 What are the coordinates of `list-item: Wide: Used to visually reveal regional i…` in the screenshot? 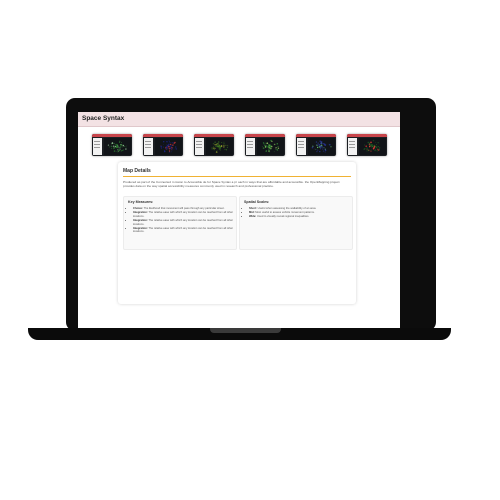 It's located at (301, 217).